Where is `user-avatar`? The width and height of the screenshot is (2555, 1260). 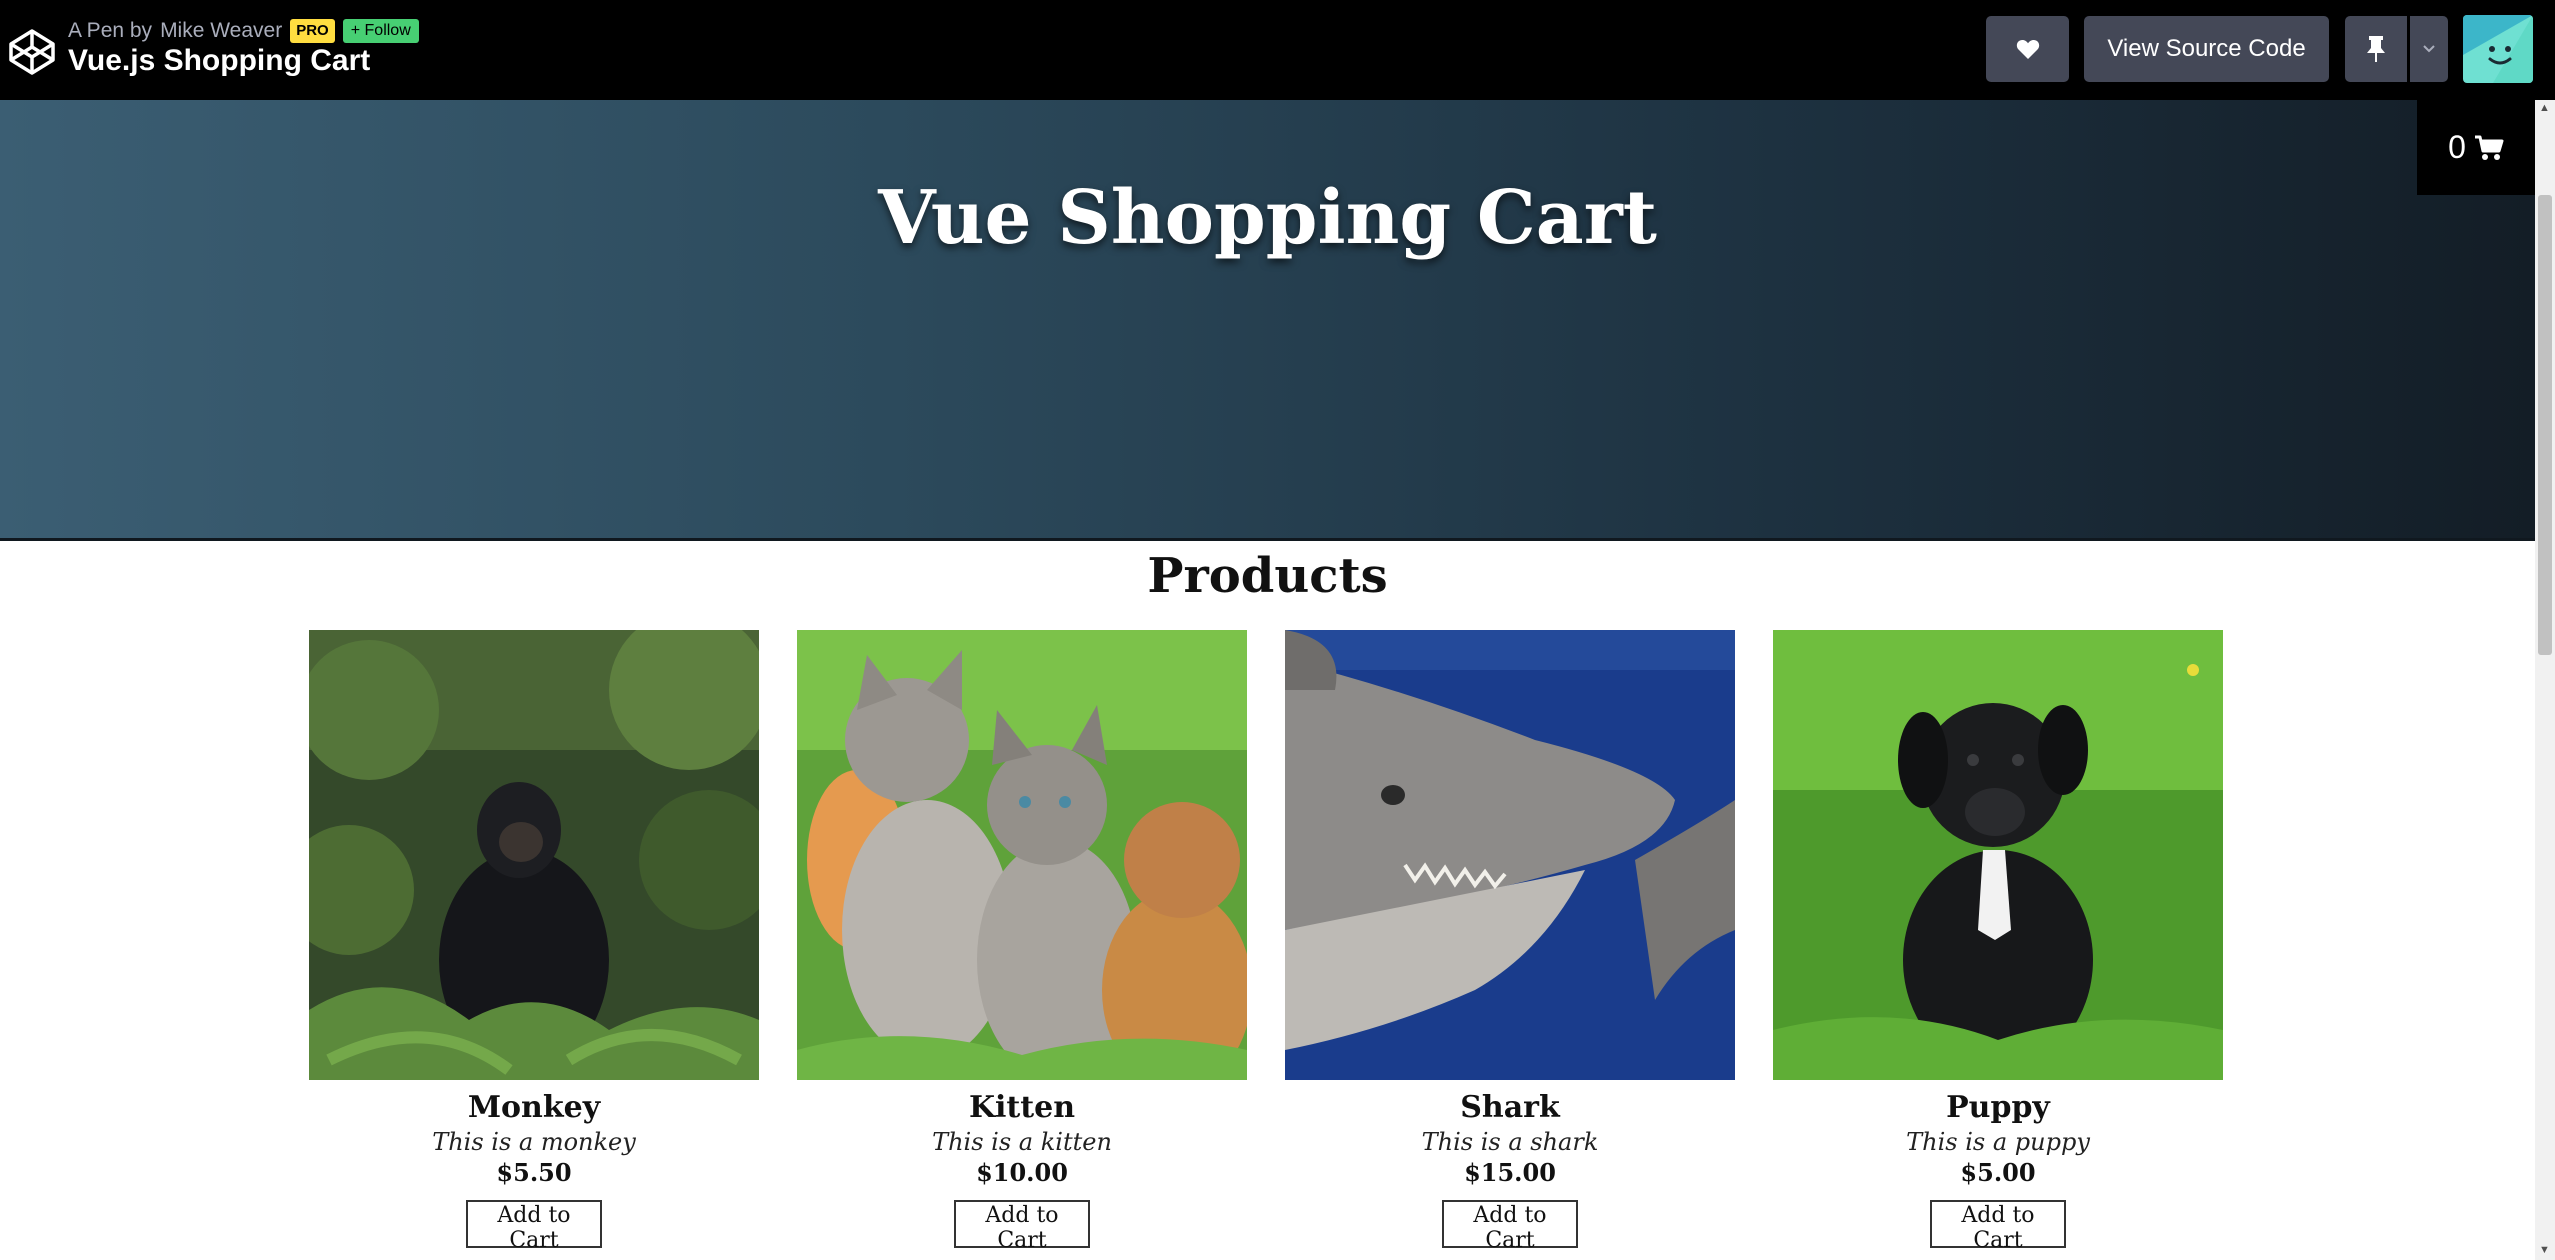
user-avatar is located at coordinates (2498, 49).